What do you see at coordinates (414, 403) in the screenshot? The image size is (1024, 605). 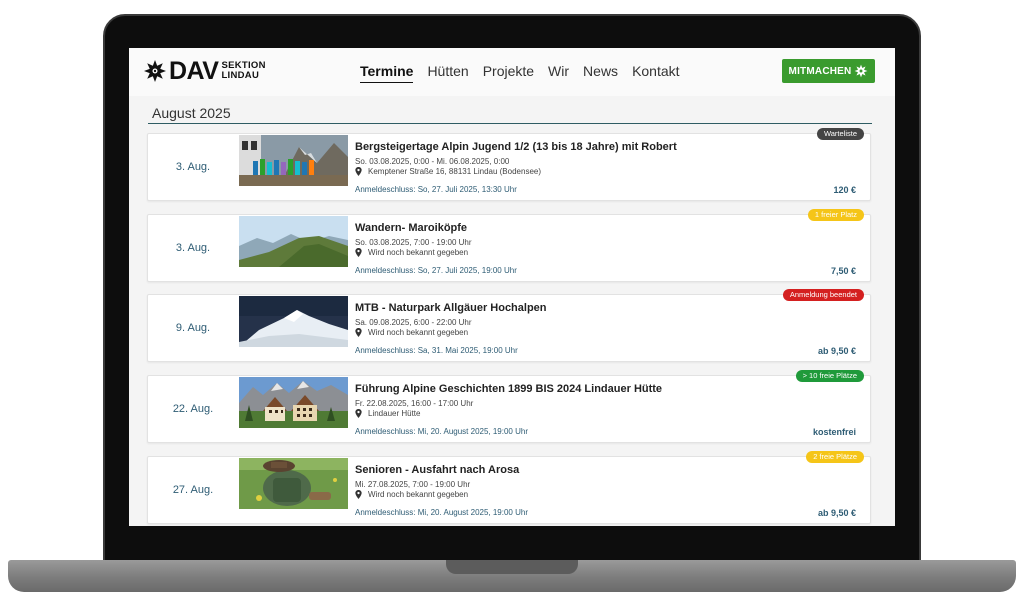 I see `event-time: Fr. 22.08.2025, 16:00 - 17:00 Uhr` at bounding box center [414, 403].